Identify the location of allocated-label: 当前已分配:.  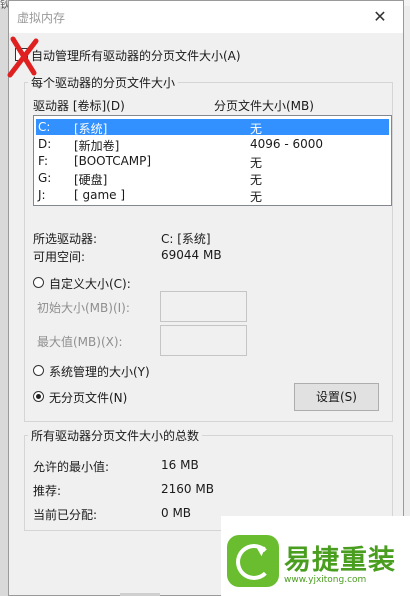
(65, 515).